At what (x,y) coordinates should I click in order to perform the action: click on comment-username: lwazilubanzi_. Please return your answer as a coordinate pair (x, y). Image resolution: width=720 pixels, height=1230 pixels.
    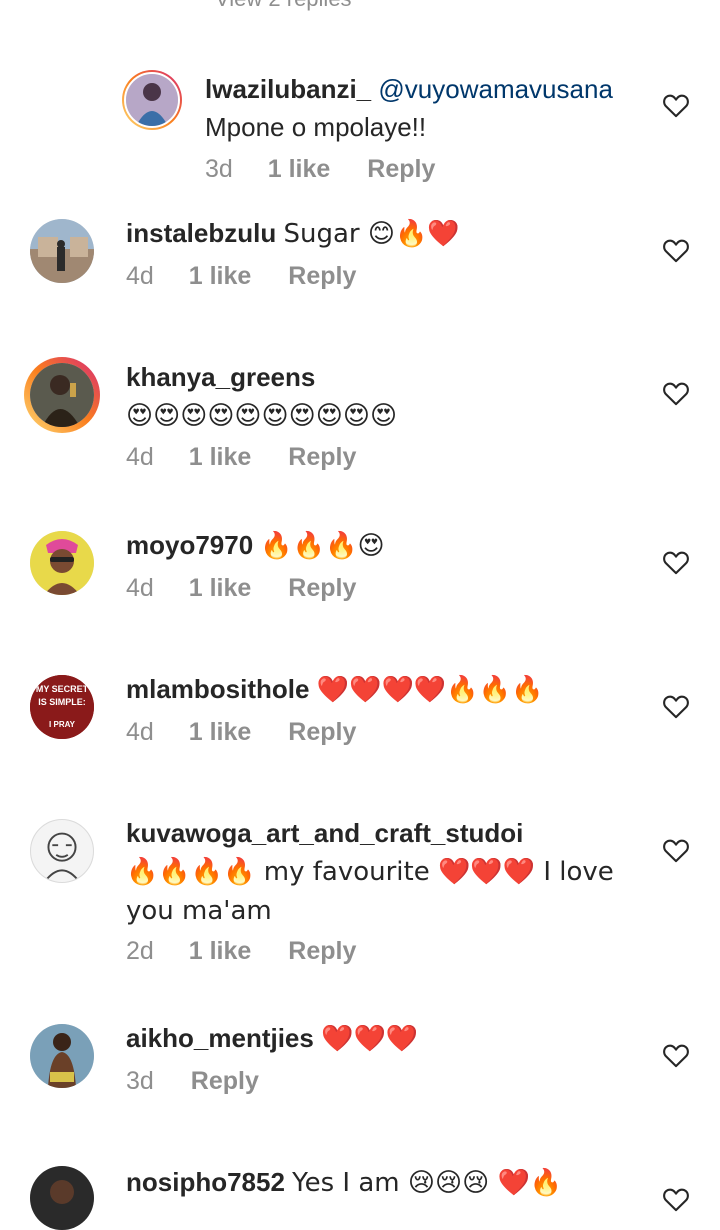
    Looking at the image, I should click on (288, 89).